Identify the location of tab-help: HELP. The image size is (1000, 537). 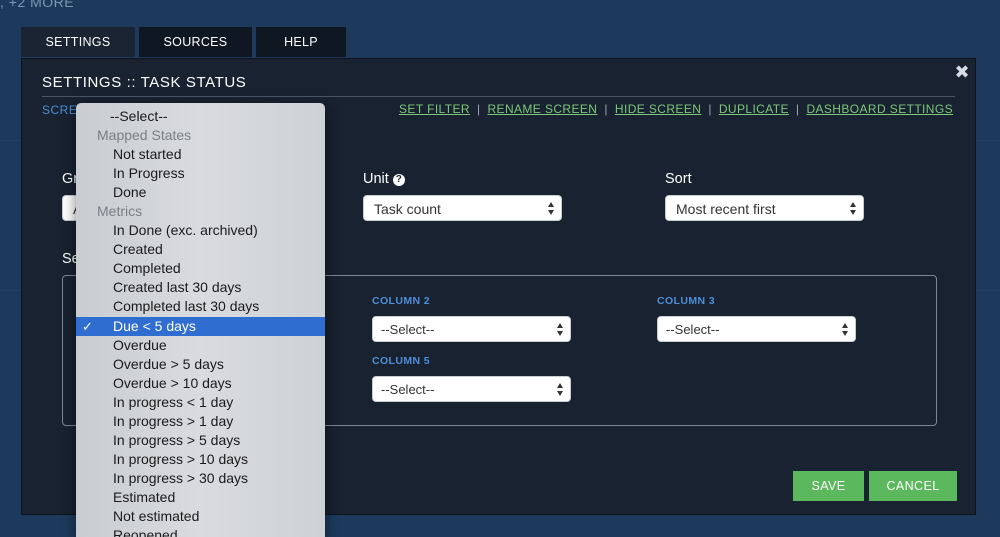
(301, 42).